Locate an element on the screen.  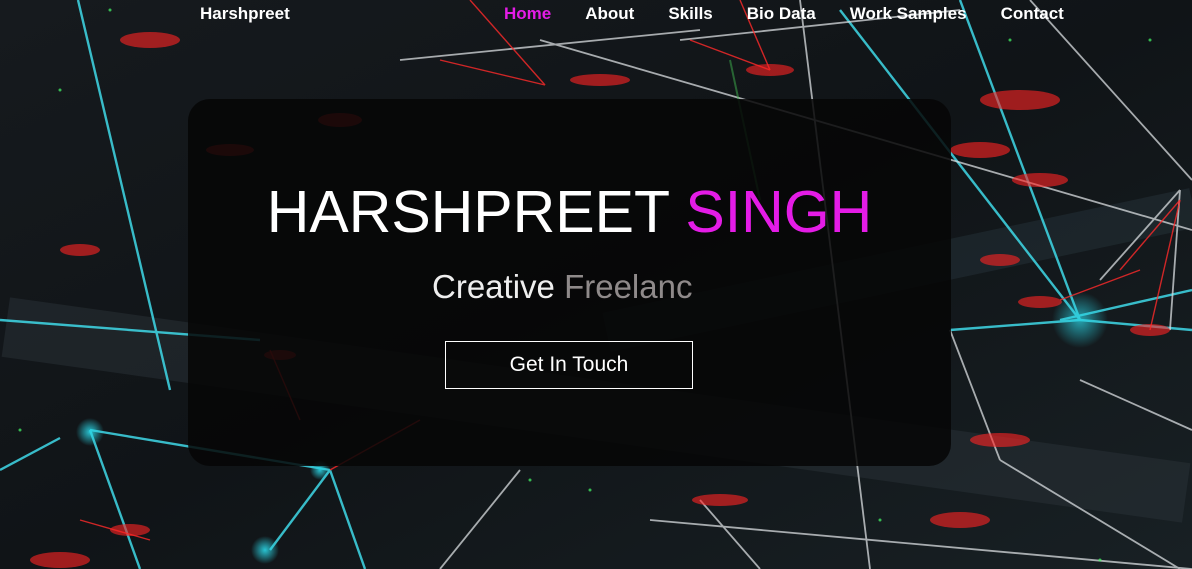
hero-first-name: HARSHPREET is located at coordinates (467, 212).